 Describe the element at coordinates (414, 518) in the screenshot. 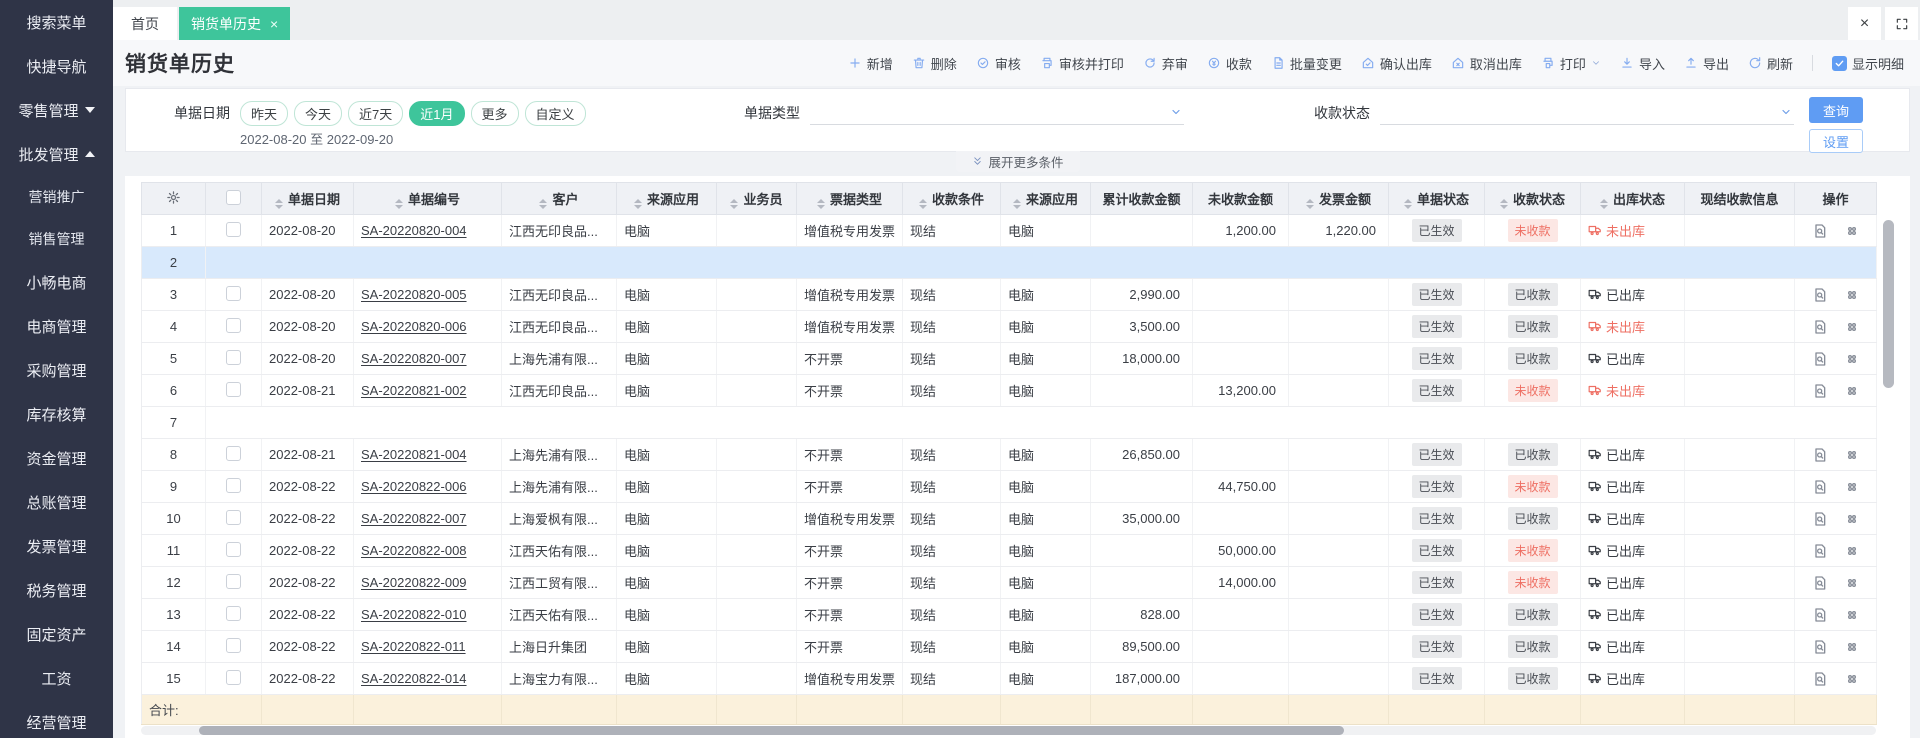

I see `doc-code-link: SA-20220822-007` at that location.